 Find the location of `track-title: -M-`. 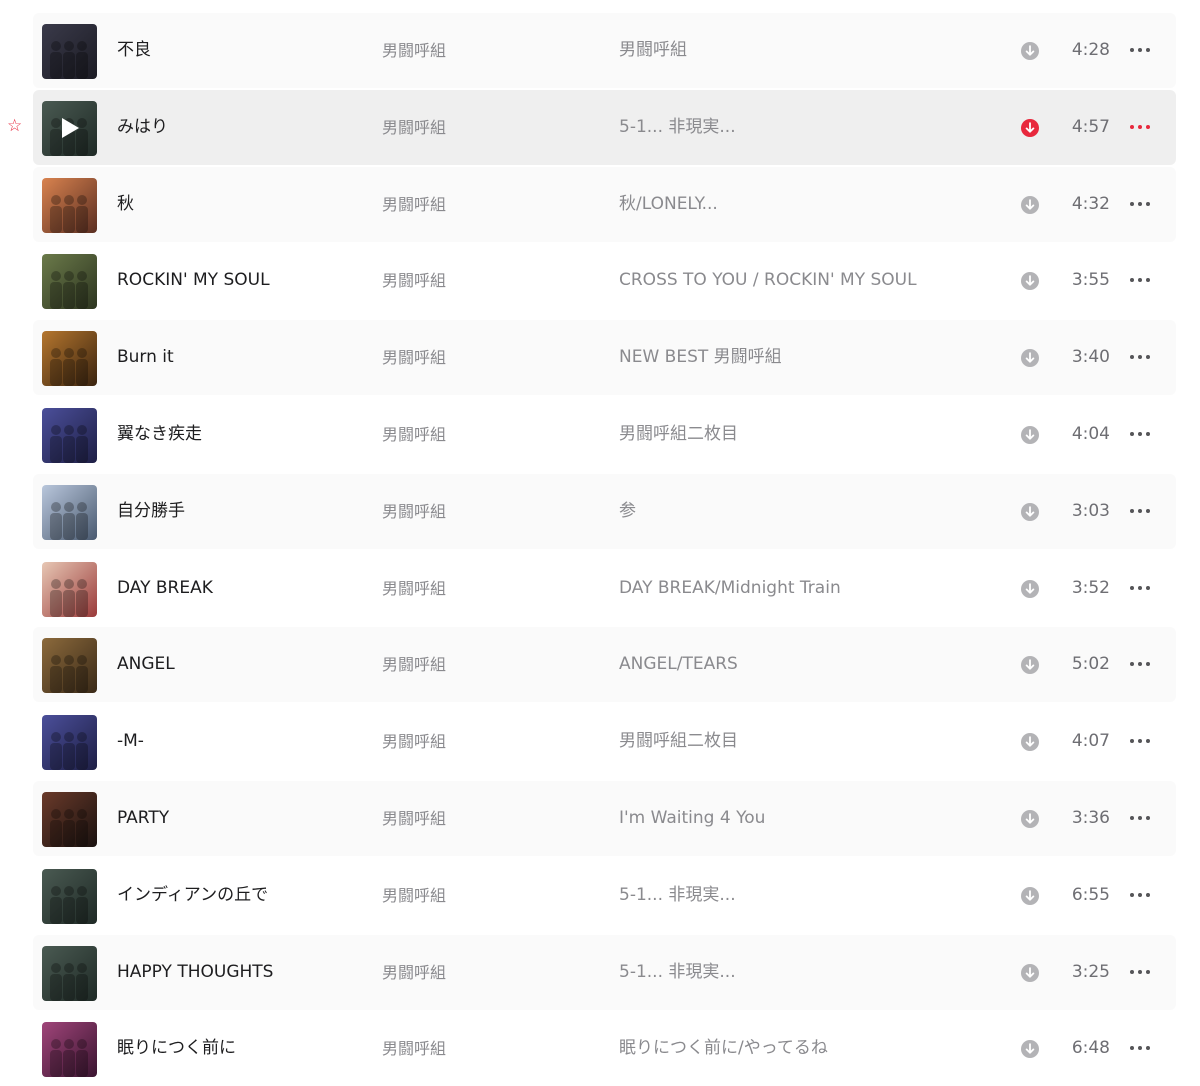

track-title: -M- is located at coordinates (130, 741).